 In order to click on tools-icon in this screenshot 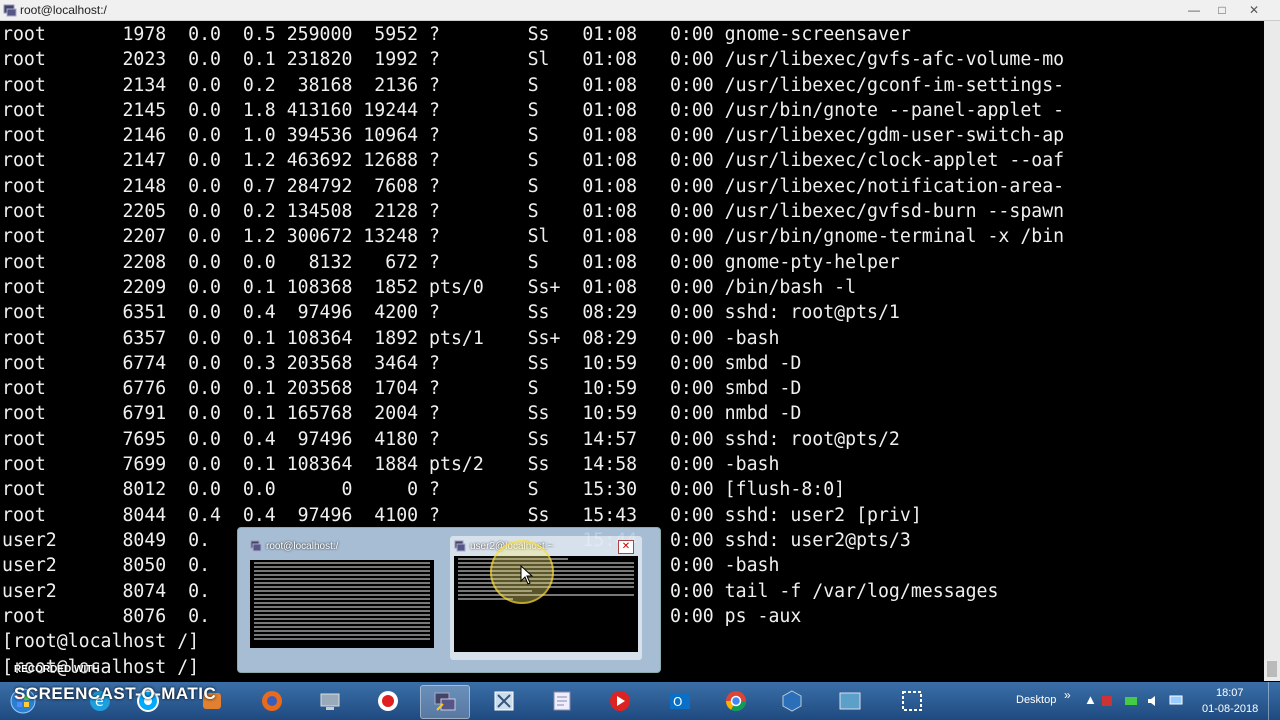, I will do `click(504, 701)`.